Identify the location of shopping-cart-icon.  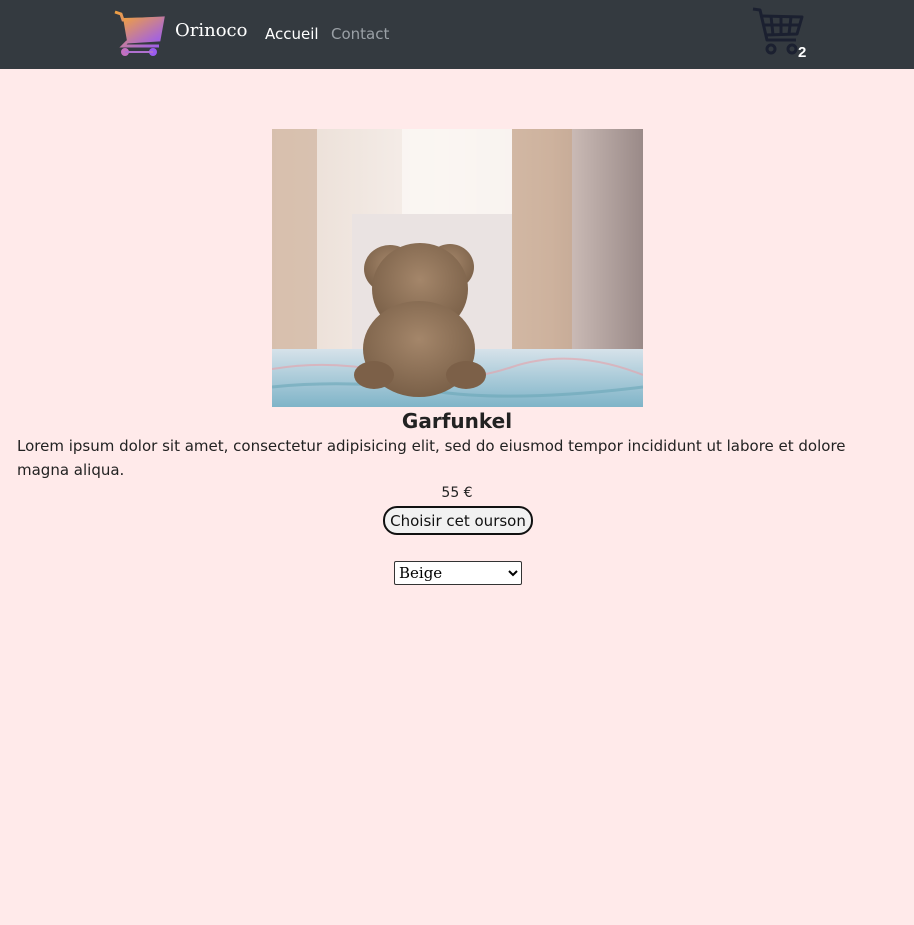
(778, 31).